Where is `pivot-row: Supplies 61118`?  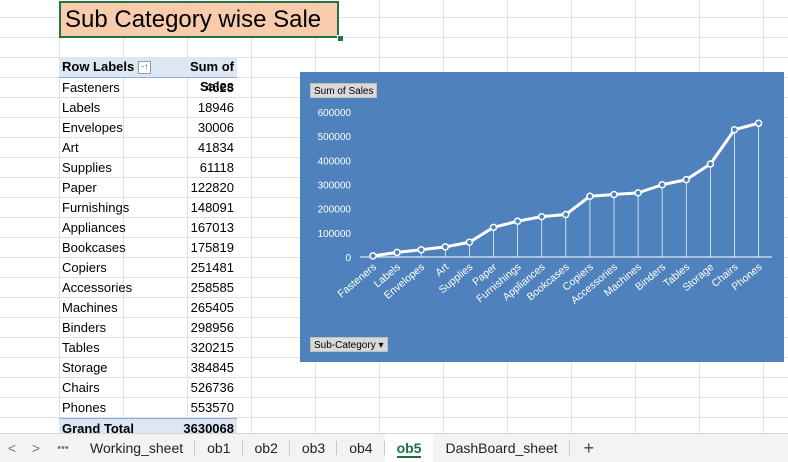
pivot-row: Supplies 61118 is located at coordinates (148, 168).